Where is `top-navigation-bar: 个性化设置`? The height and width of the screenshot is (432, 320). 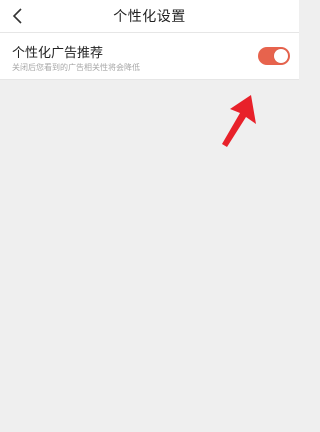
top-navigation-bar: 个性化设置 is located at coordinates (149, 16).